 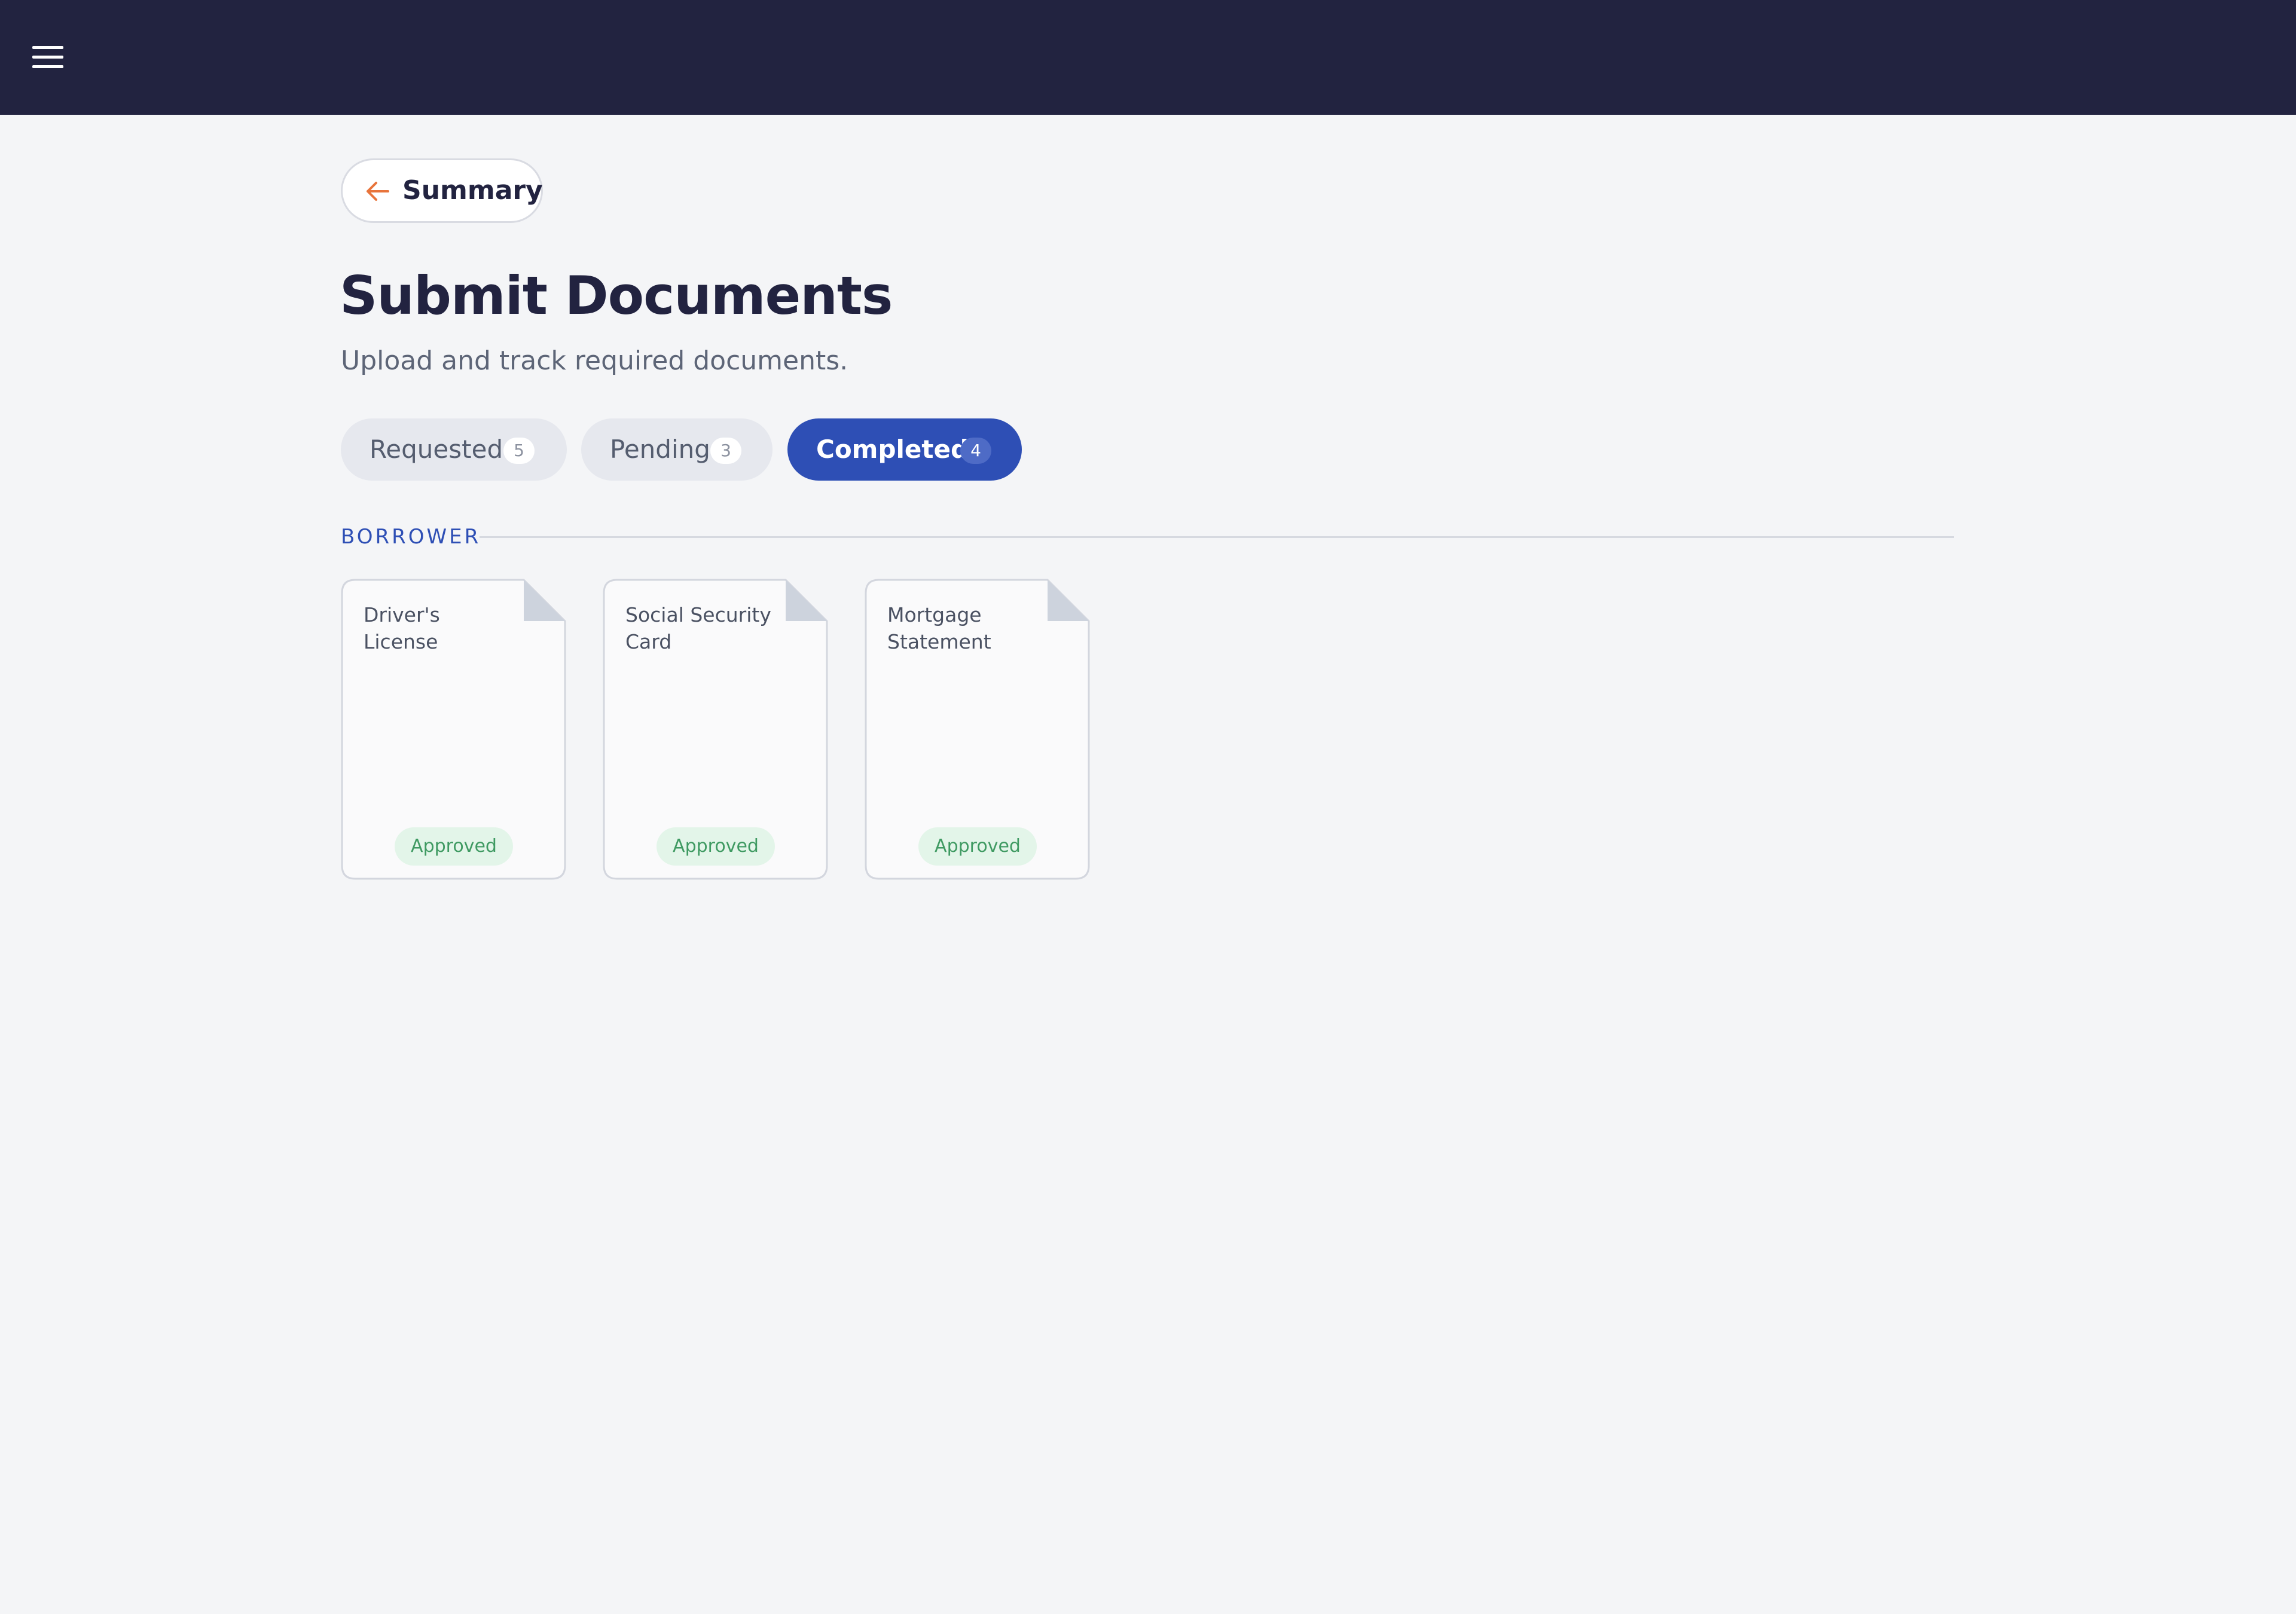 I want to click on page-title: Submit Documents, so click(x=616, y=295).